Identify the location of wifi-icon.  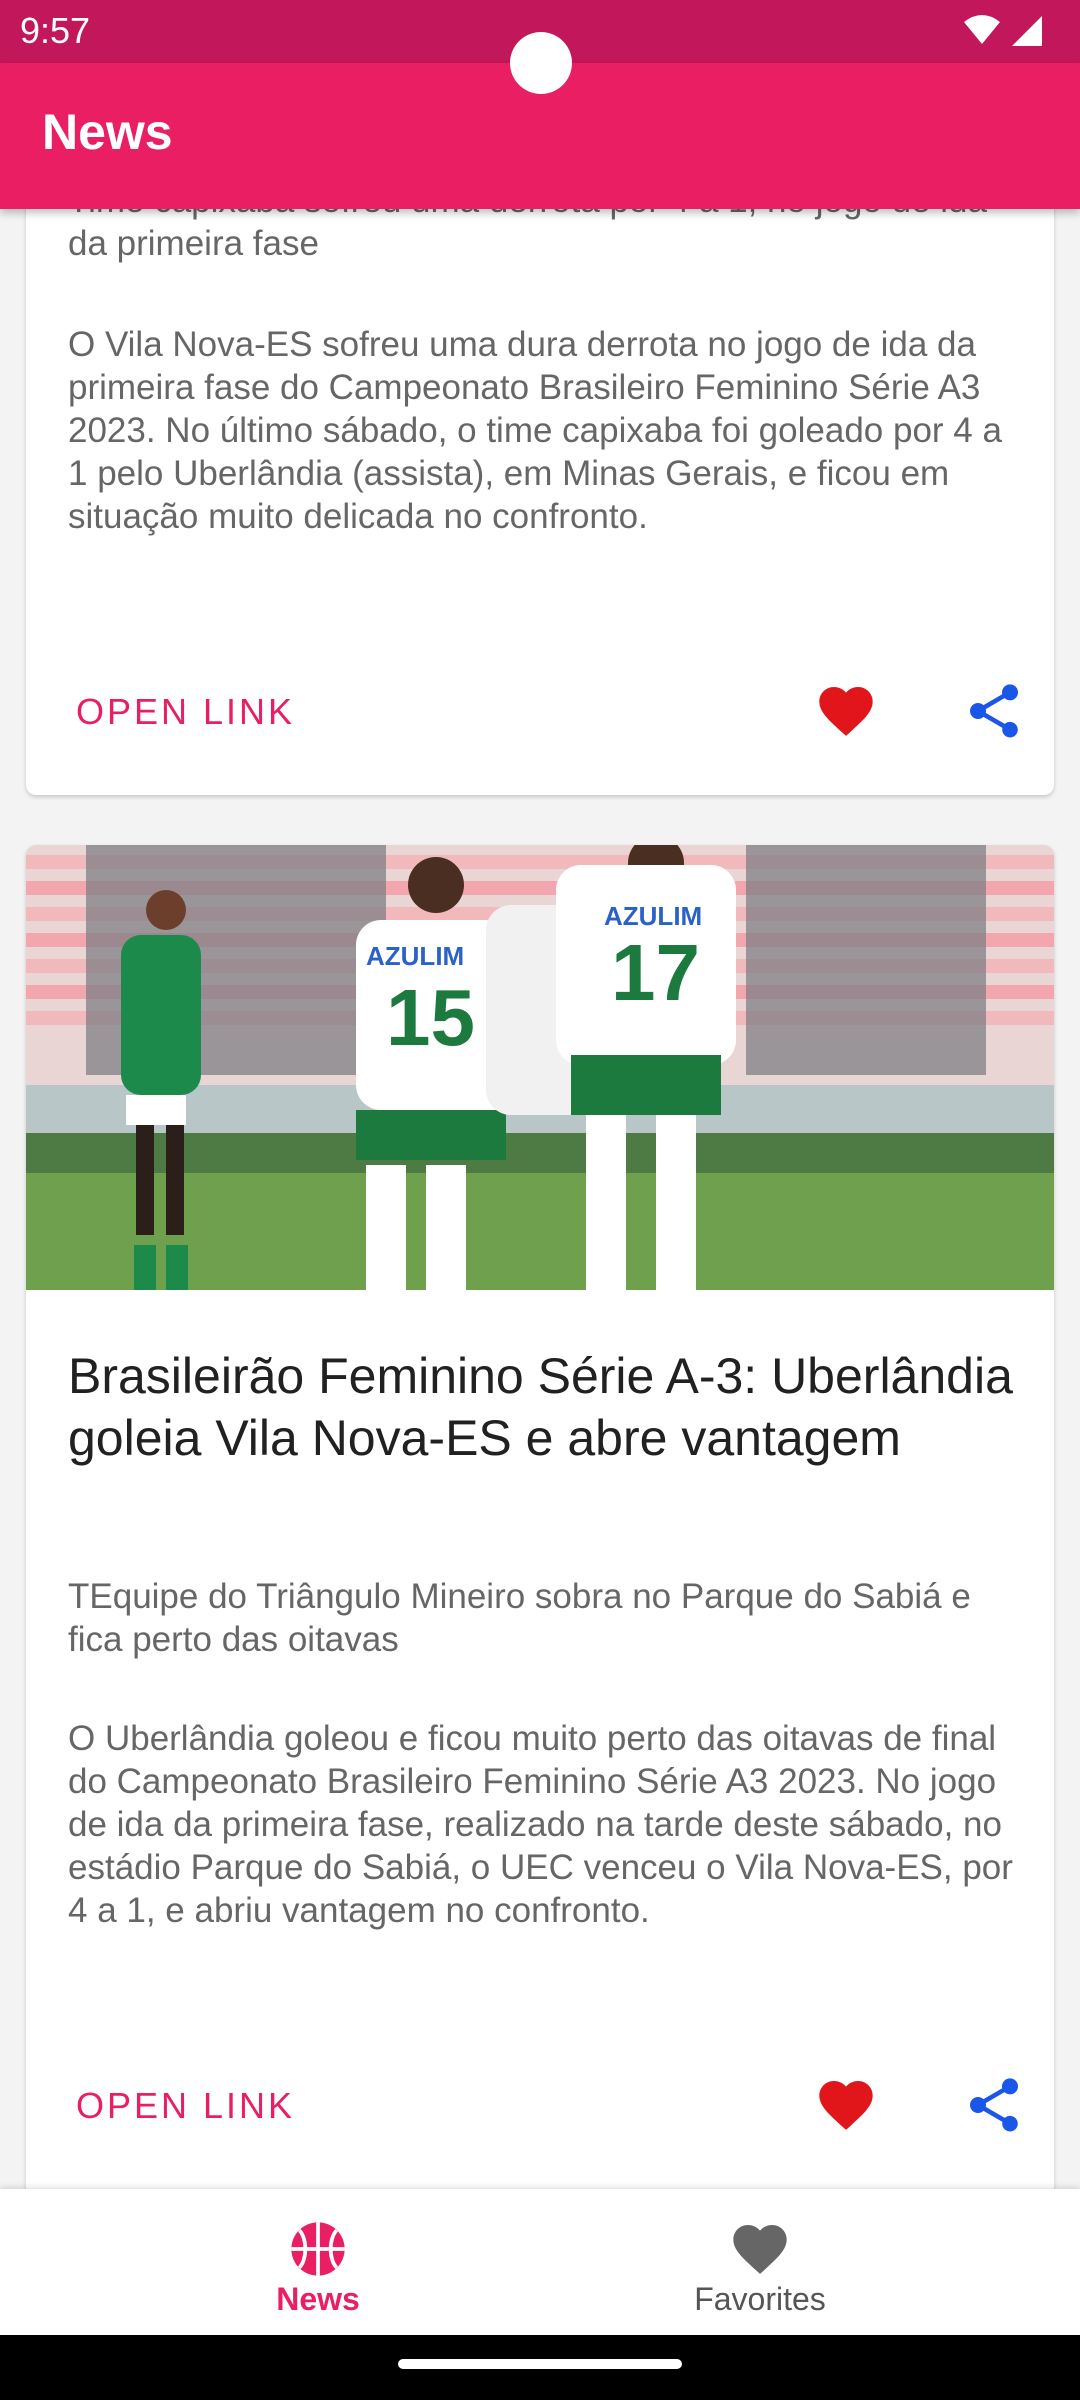
(982, 29).